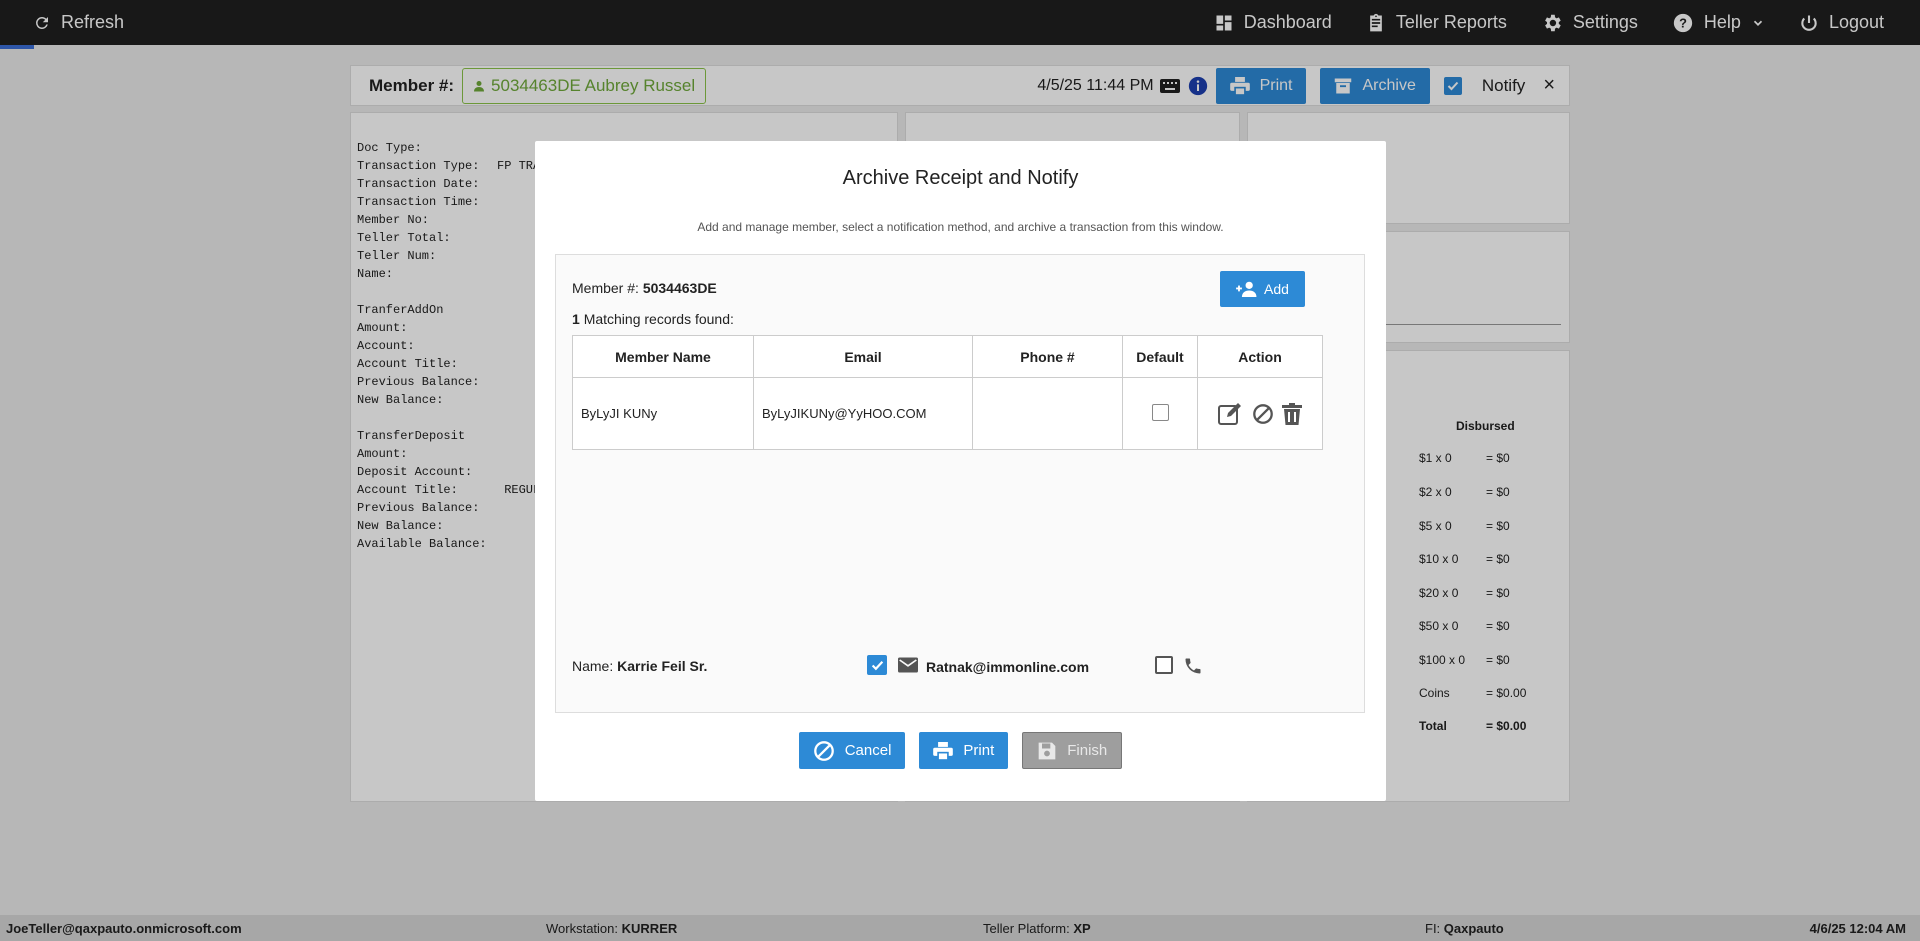 The height and width of the screenshot is (941, 1920). What do you see at coordinates (979, 750) in the screenshot?
I see `print-label: Print` at bounding box center [979, 750].